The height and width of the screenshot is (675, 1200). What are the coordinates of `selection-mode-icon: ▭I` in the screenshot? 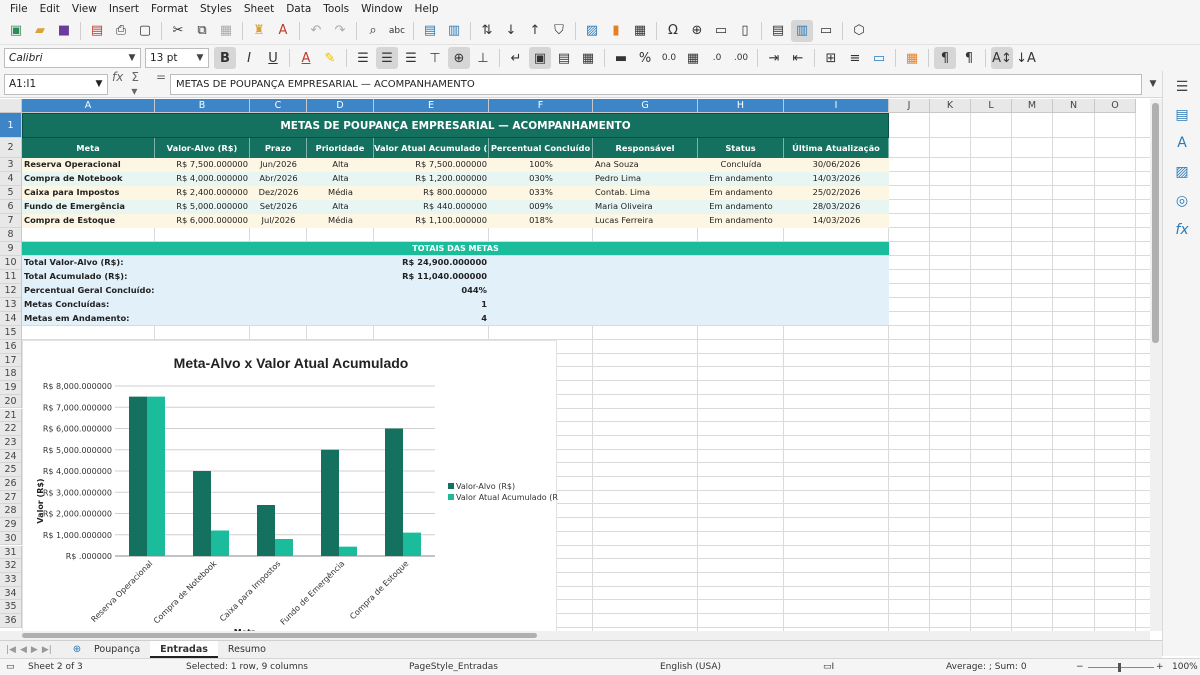 It's located at (828, 667).